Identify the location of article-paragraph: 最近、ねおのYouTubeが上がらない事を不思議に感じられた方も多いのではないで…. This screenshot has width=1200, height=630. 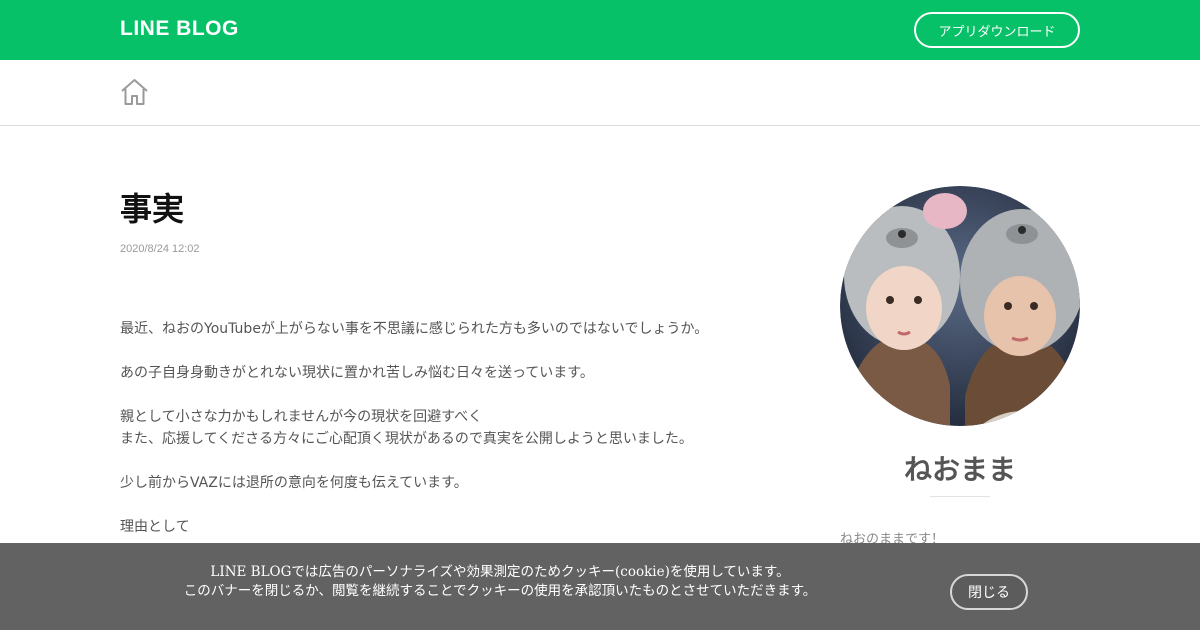
(414, 329).